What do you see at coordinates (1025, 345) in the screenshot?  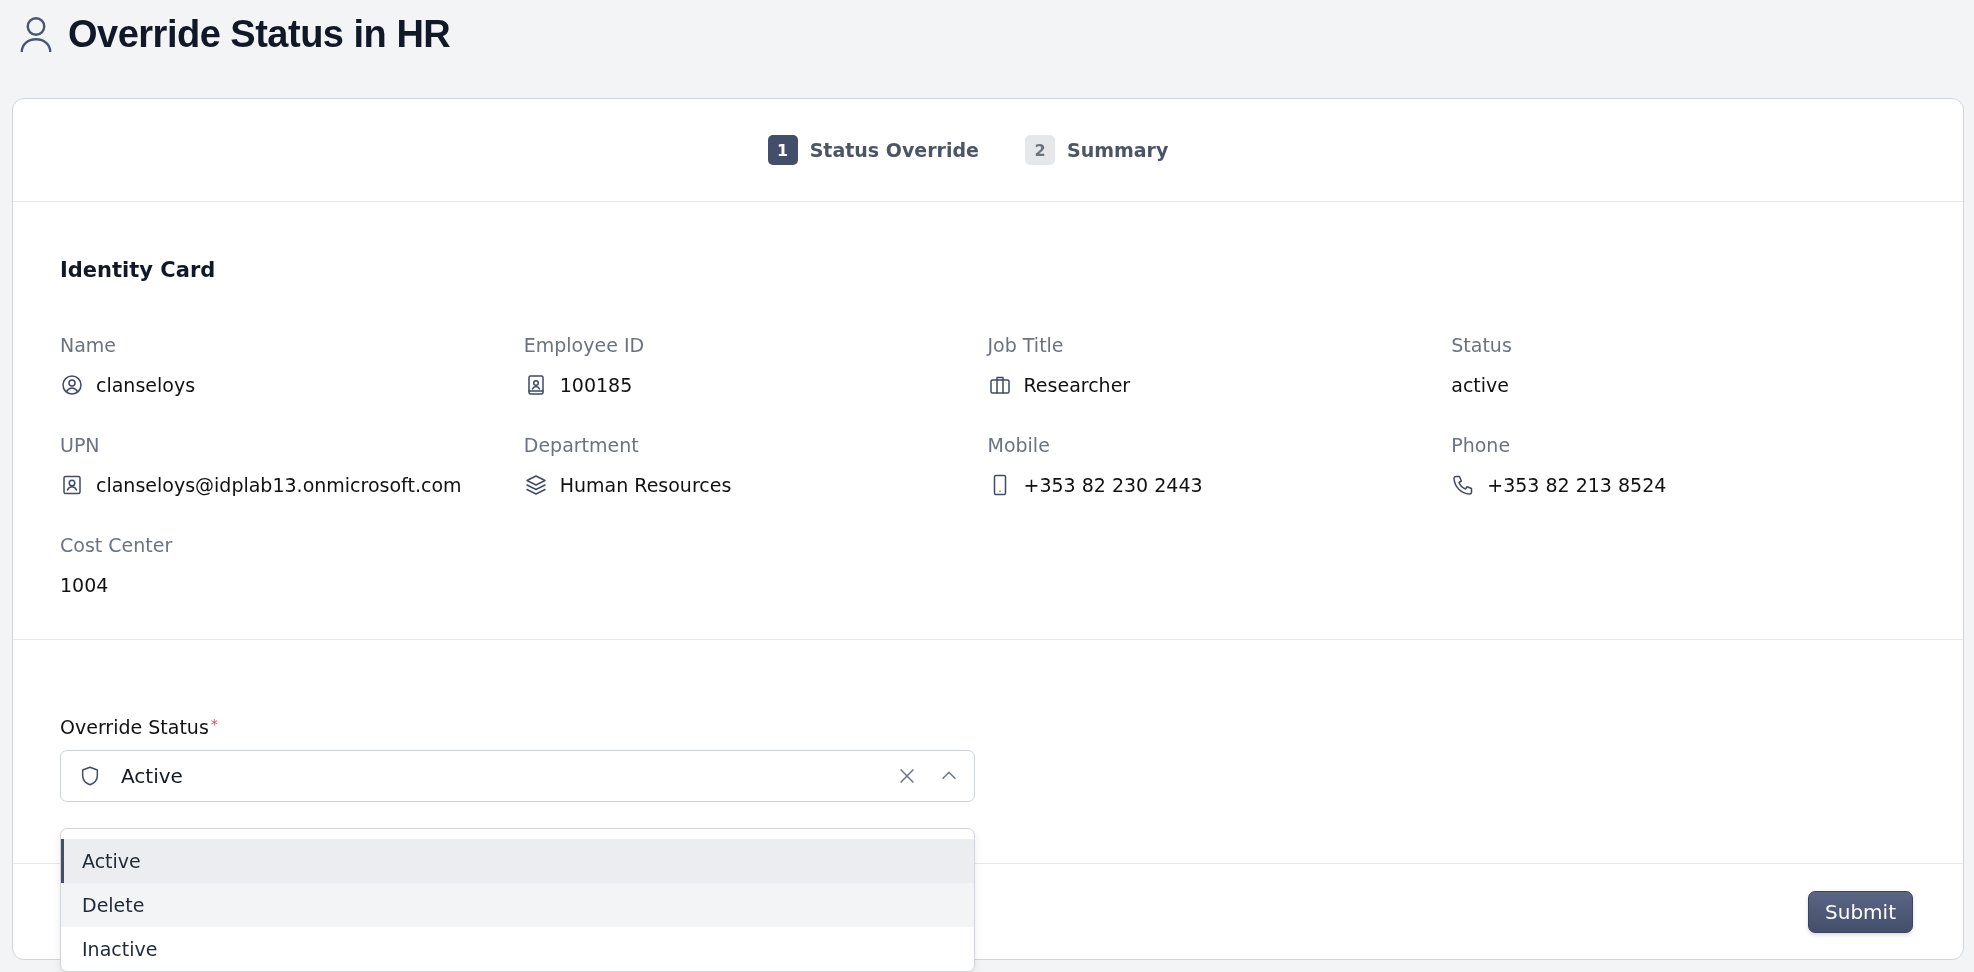 I see `field-label: Job Title` at bounding box center [1025, 345].